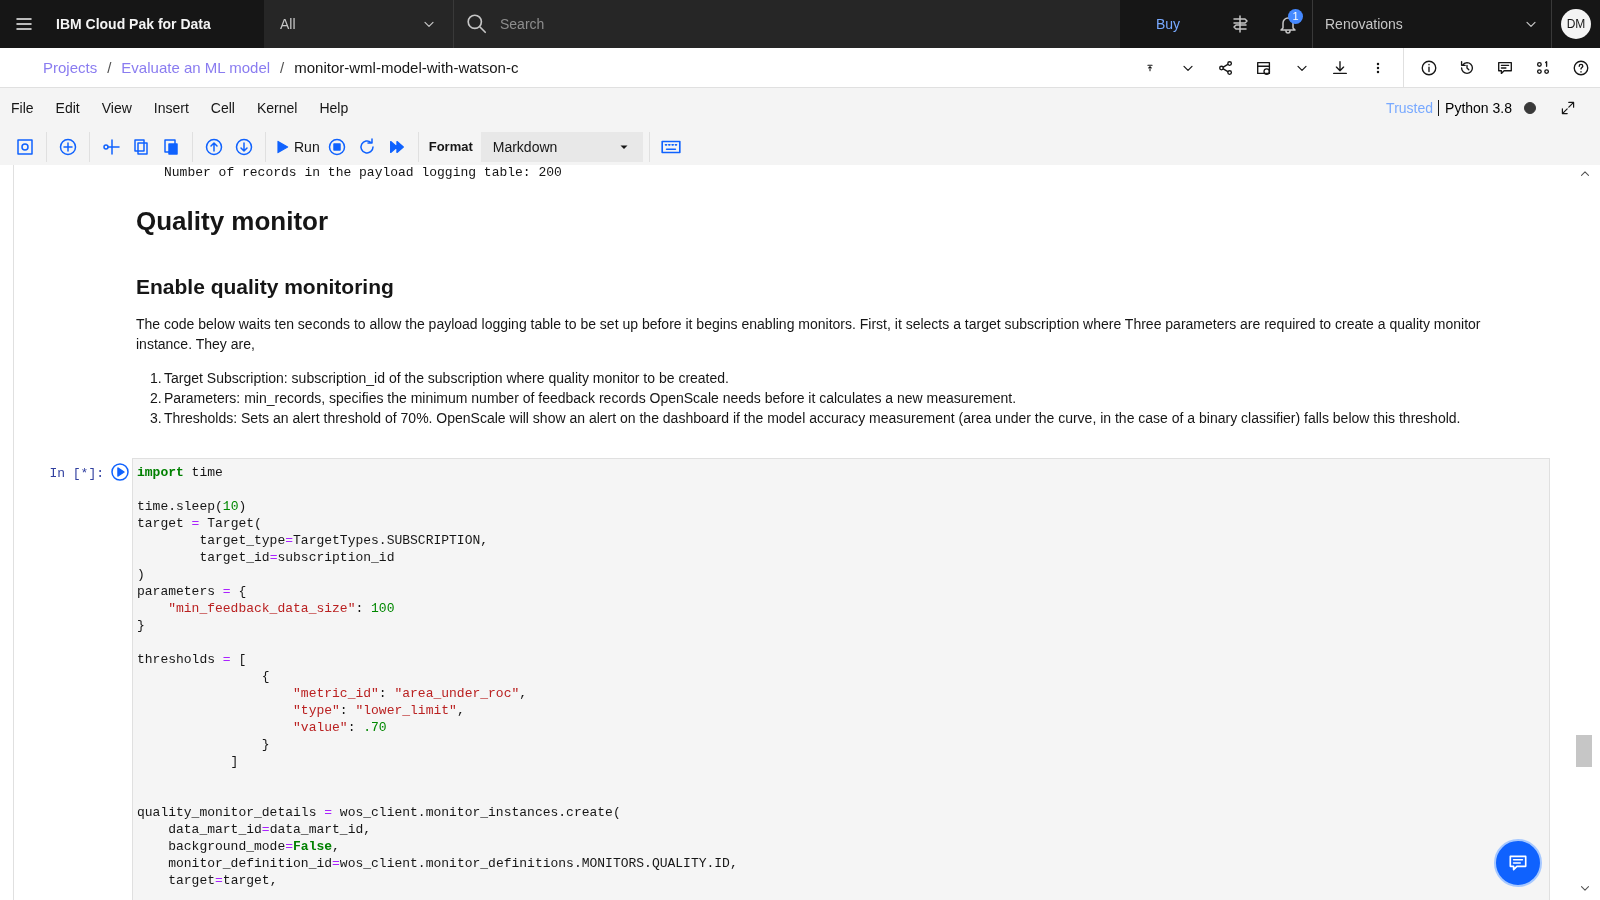 The height and width of the screenshot is (900, 1600). What do you see at coordinates (228, 108) in the screenshot?
I see `menu-item: Cell` at bounding box center [228, 108].